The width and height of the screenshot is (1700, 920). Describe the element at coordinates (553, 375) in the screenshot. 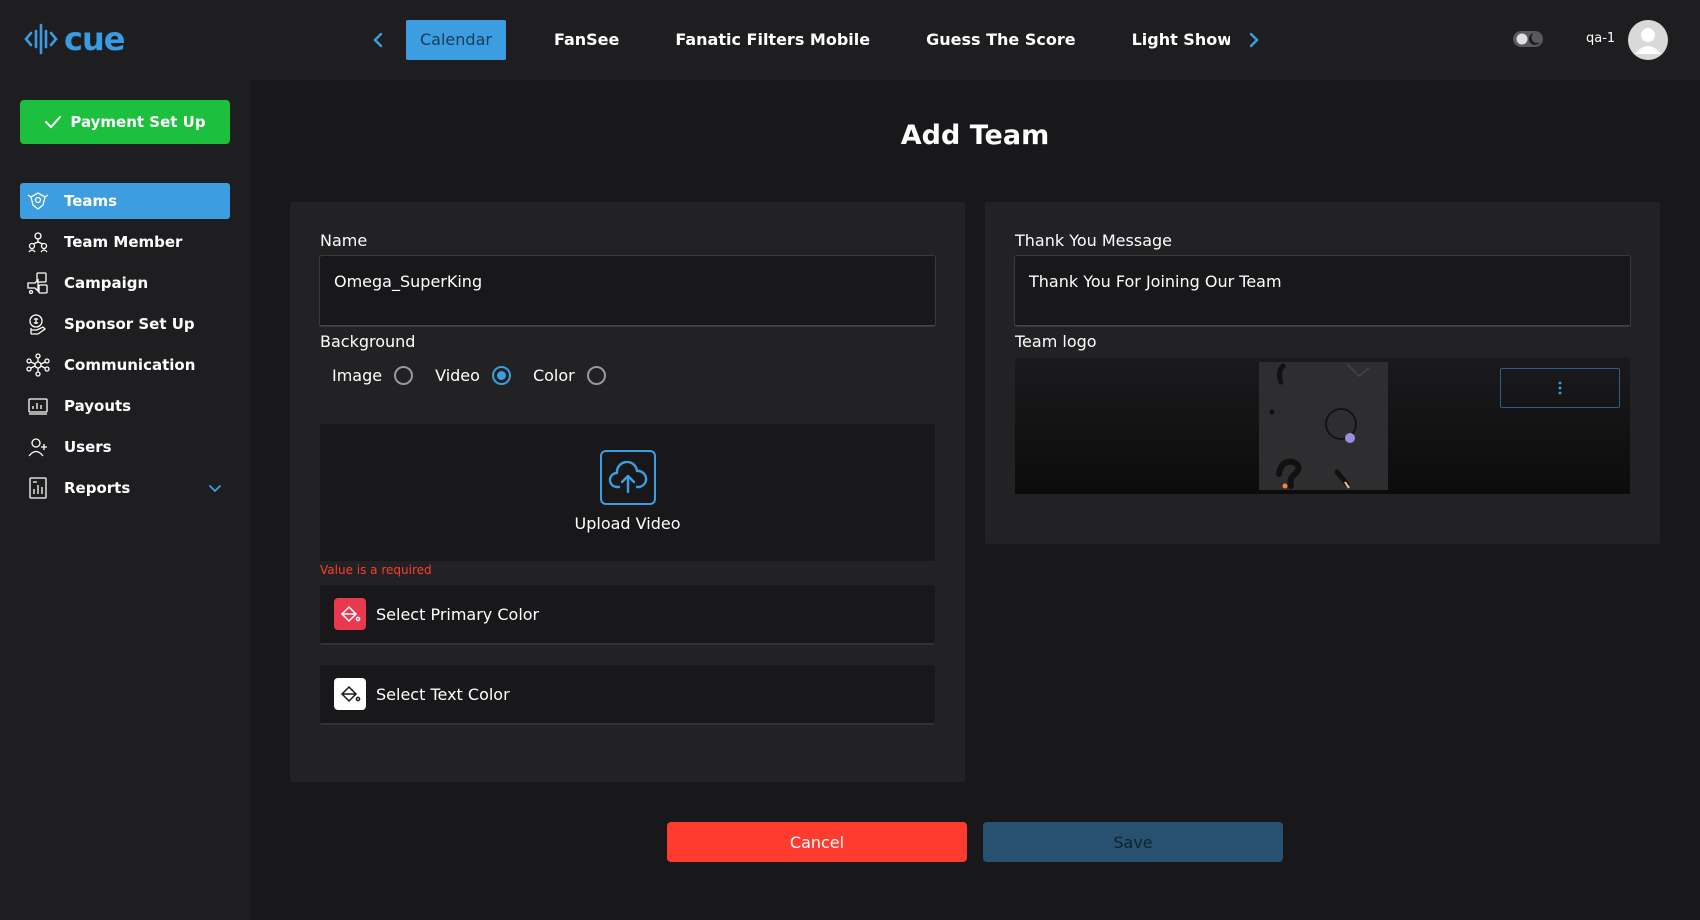

I see `radio-color-label: Color` at that location.